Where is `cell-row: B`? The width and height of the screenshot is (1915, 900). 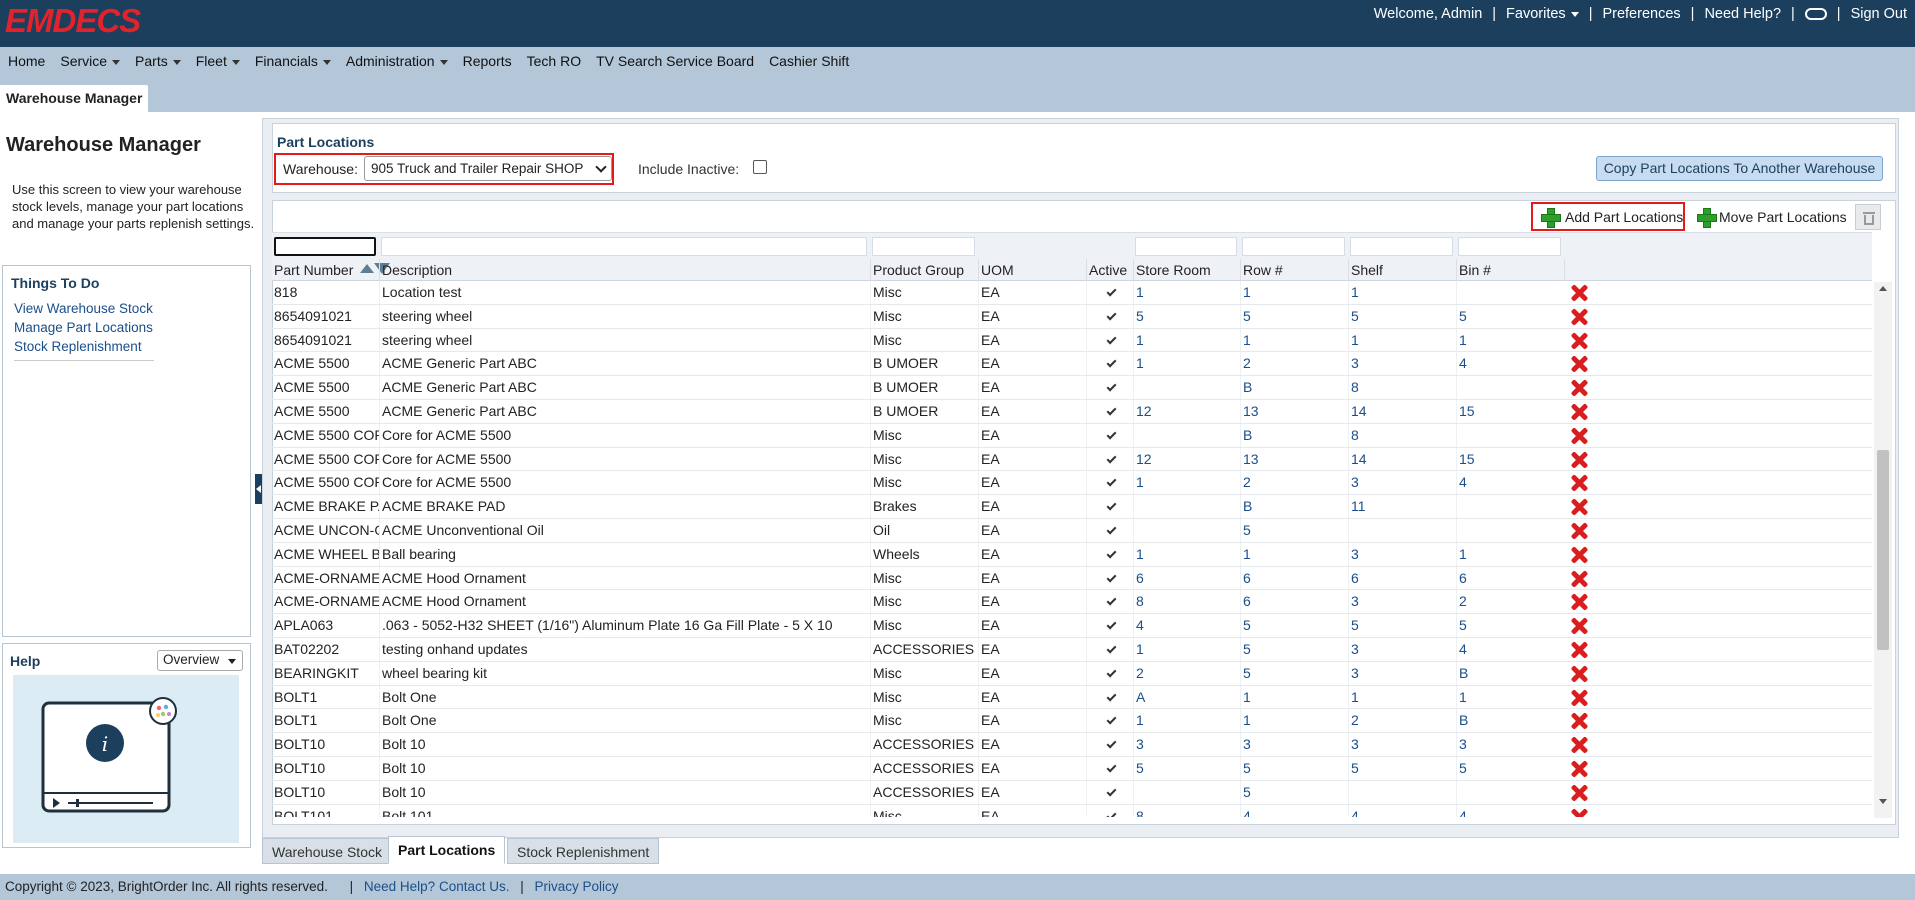
cell-row: B is located at coordinates (1294, 435).